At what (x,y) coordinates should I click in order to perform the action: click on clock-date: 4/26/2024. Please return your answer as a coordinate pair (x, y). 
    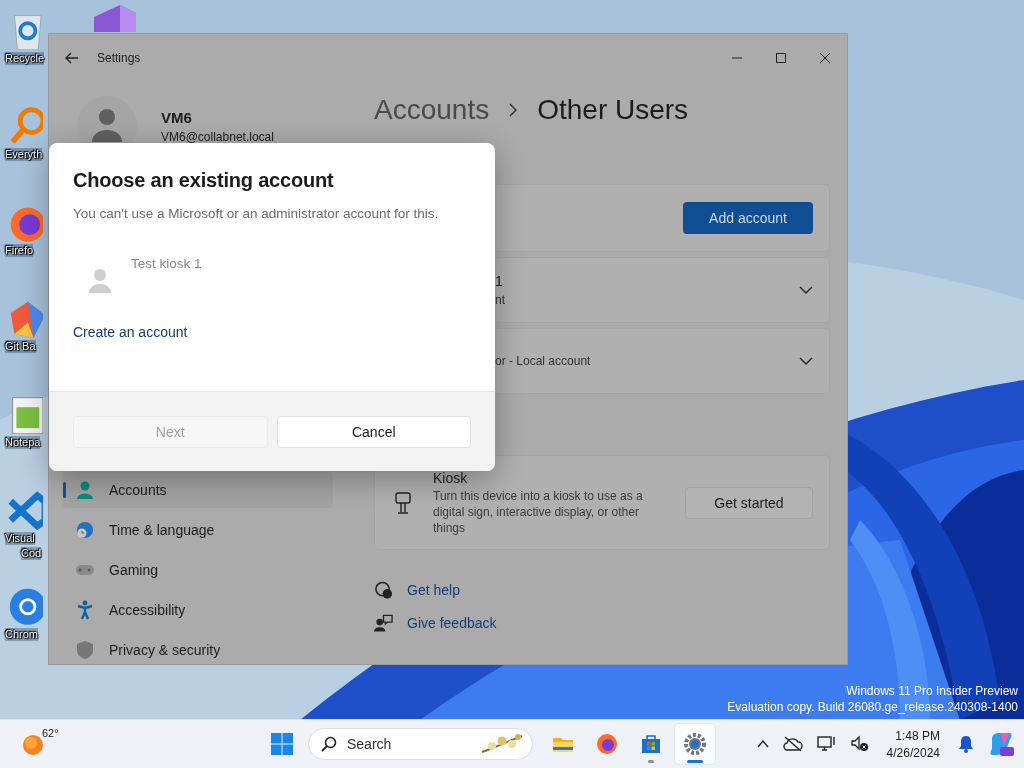
    Looking at the image, I should click on (913, 752).